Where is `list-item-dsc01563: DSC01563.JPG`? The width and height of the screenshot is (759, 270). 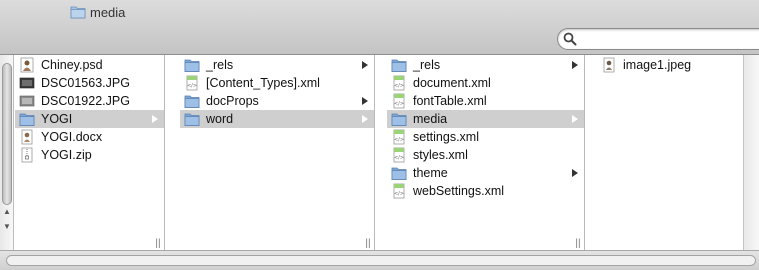
list-item-dsc01563: DSC01563.JPG is located at coordinates (89, 83).